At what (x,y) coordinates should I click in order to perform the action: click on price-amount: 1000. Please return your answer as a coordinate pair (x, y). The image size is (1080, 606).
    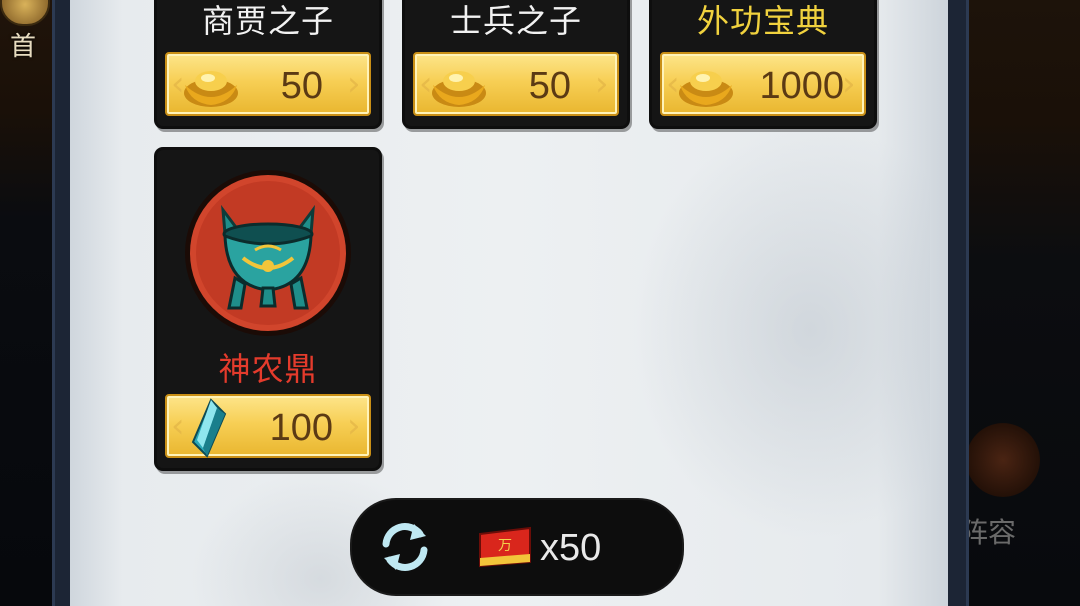
    Looking at the image, I should click on (801, 86).